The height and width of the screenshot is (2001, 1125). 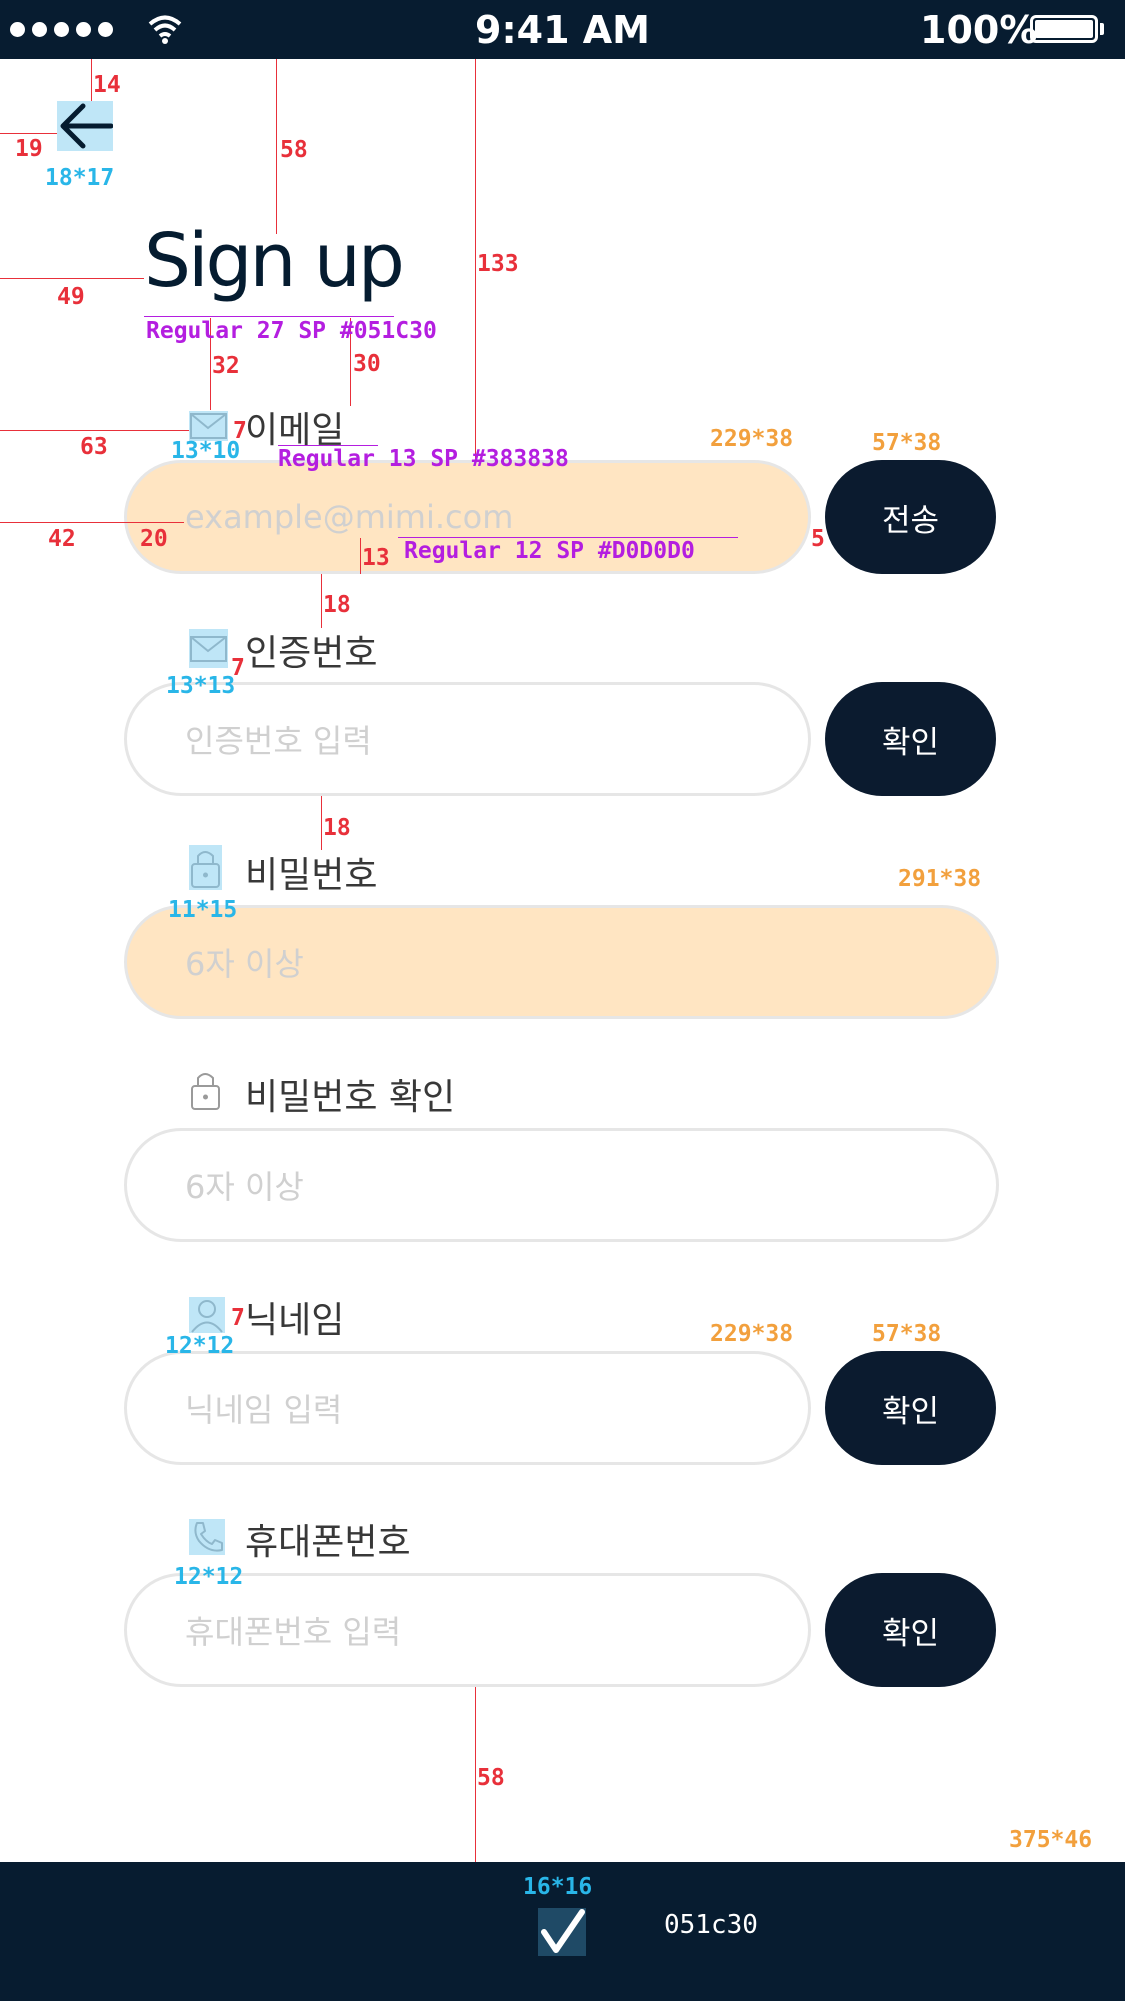 What do you see at coordinates (244, 1187) in the screenshot?
I see `password-confirm-placeholder: 6자 이상` at bounding box center [244, 1187].